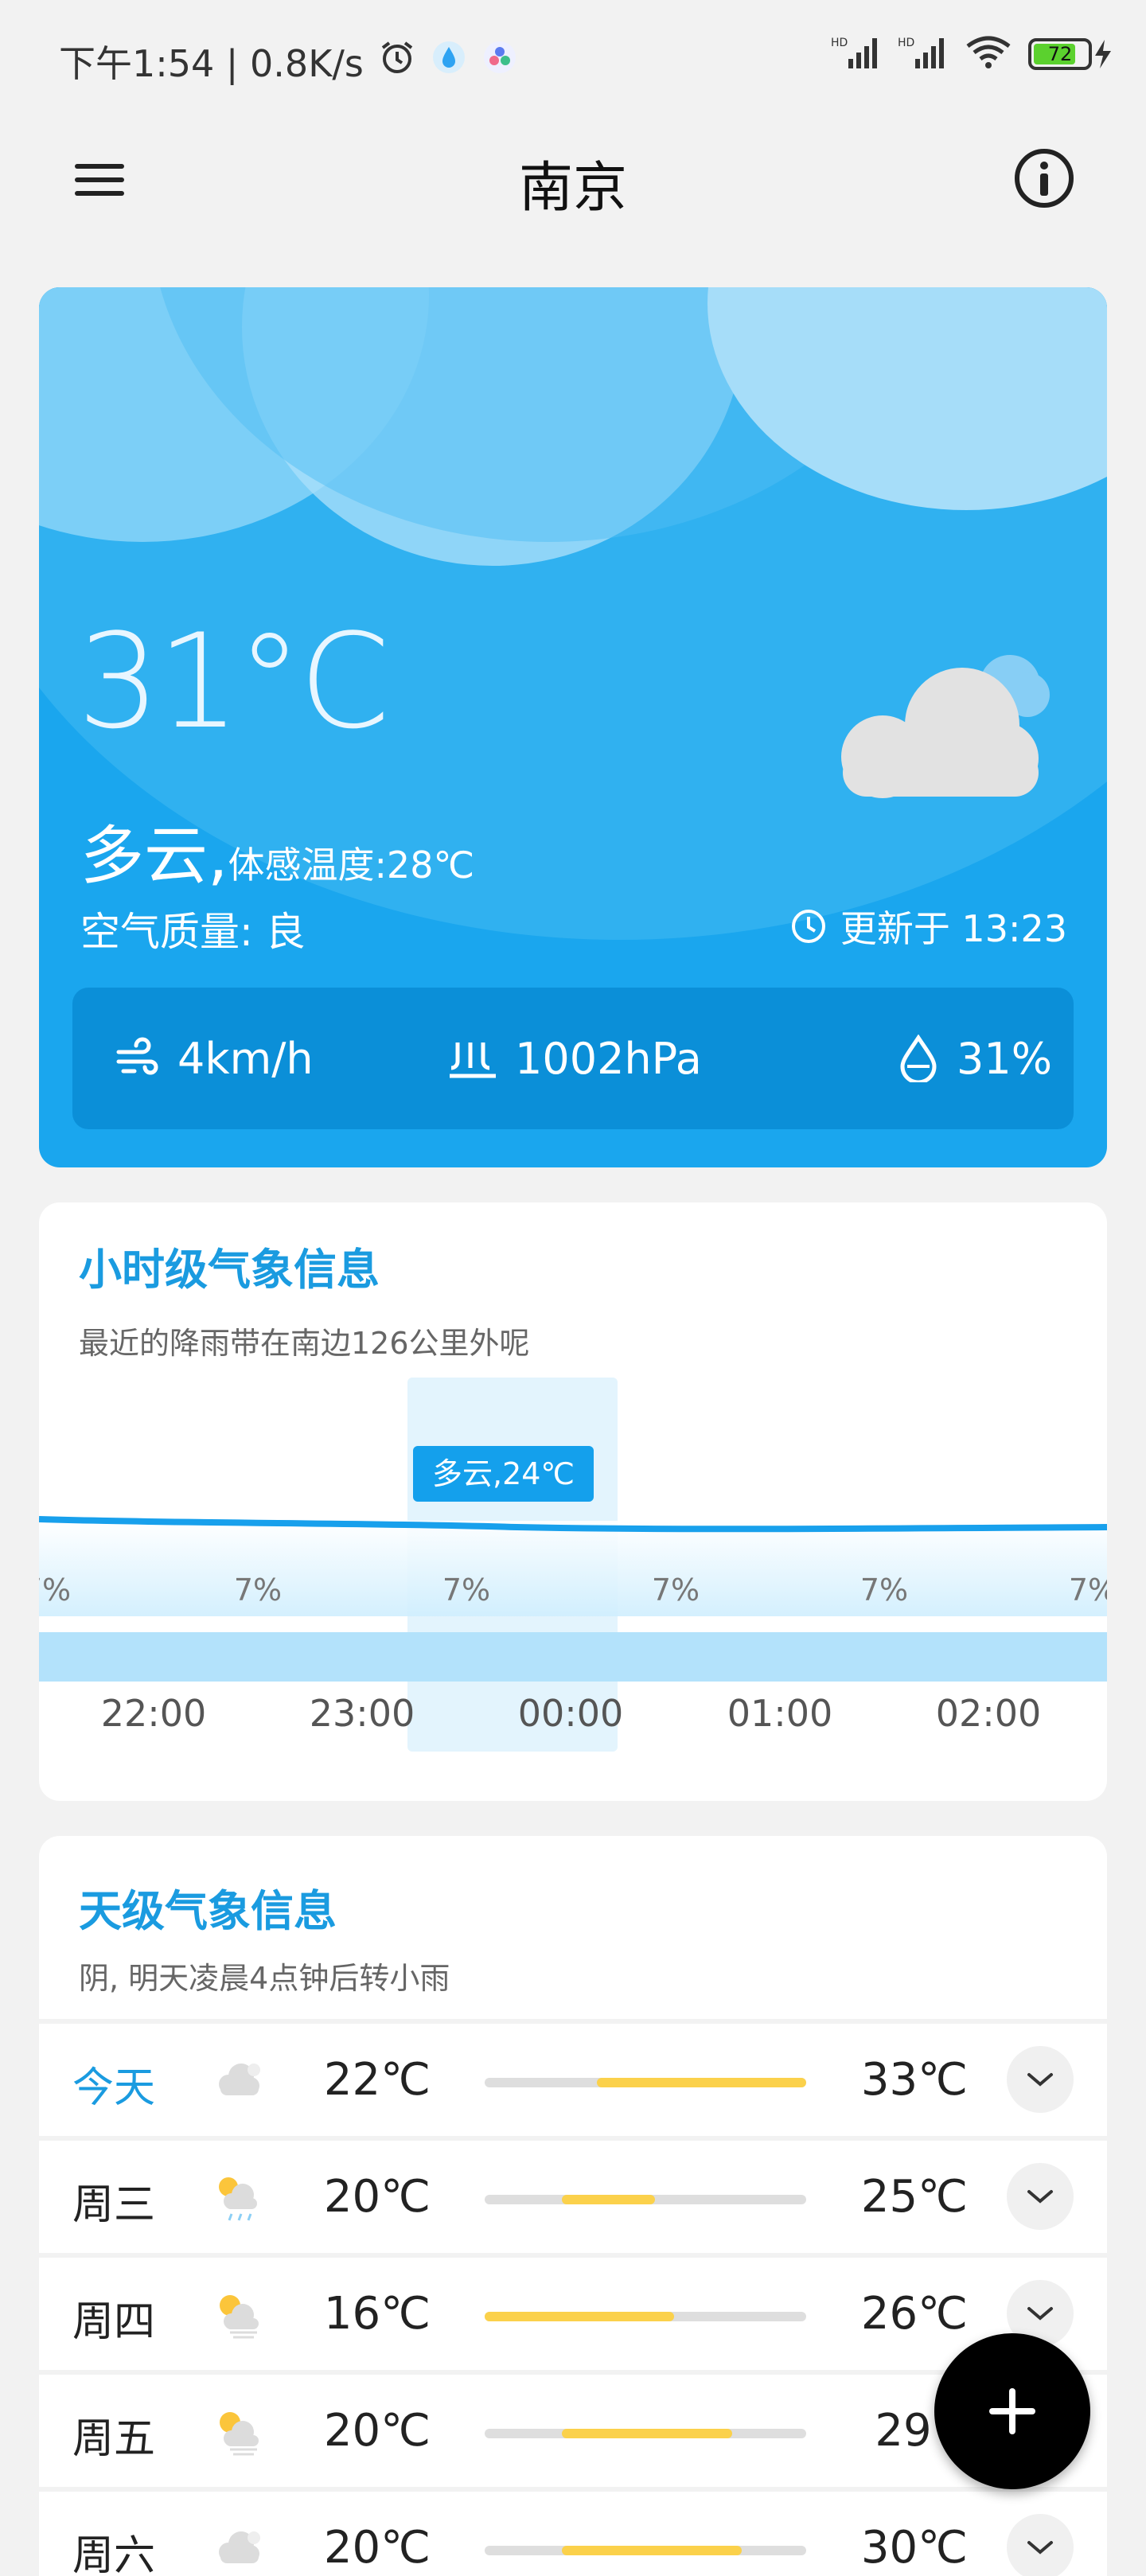 The width and height of the screenshot is (1146, 2576). I want to click on wifi-icon, so click(988, 54).